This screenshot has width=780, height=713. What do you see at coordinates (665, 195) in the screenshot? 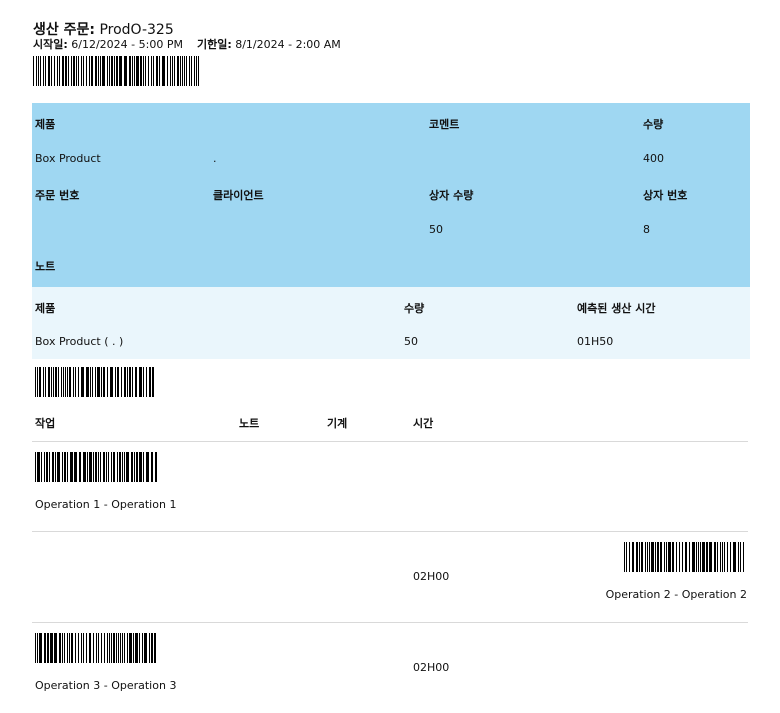
I see `box-number-label: 상자 번호` at bounding box center [665, 195].